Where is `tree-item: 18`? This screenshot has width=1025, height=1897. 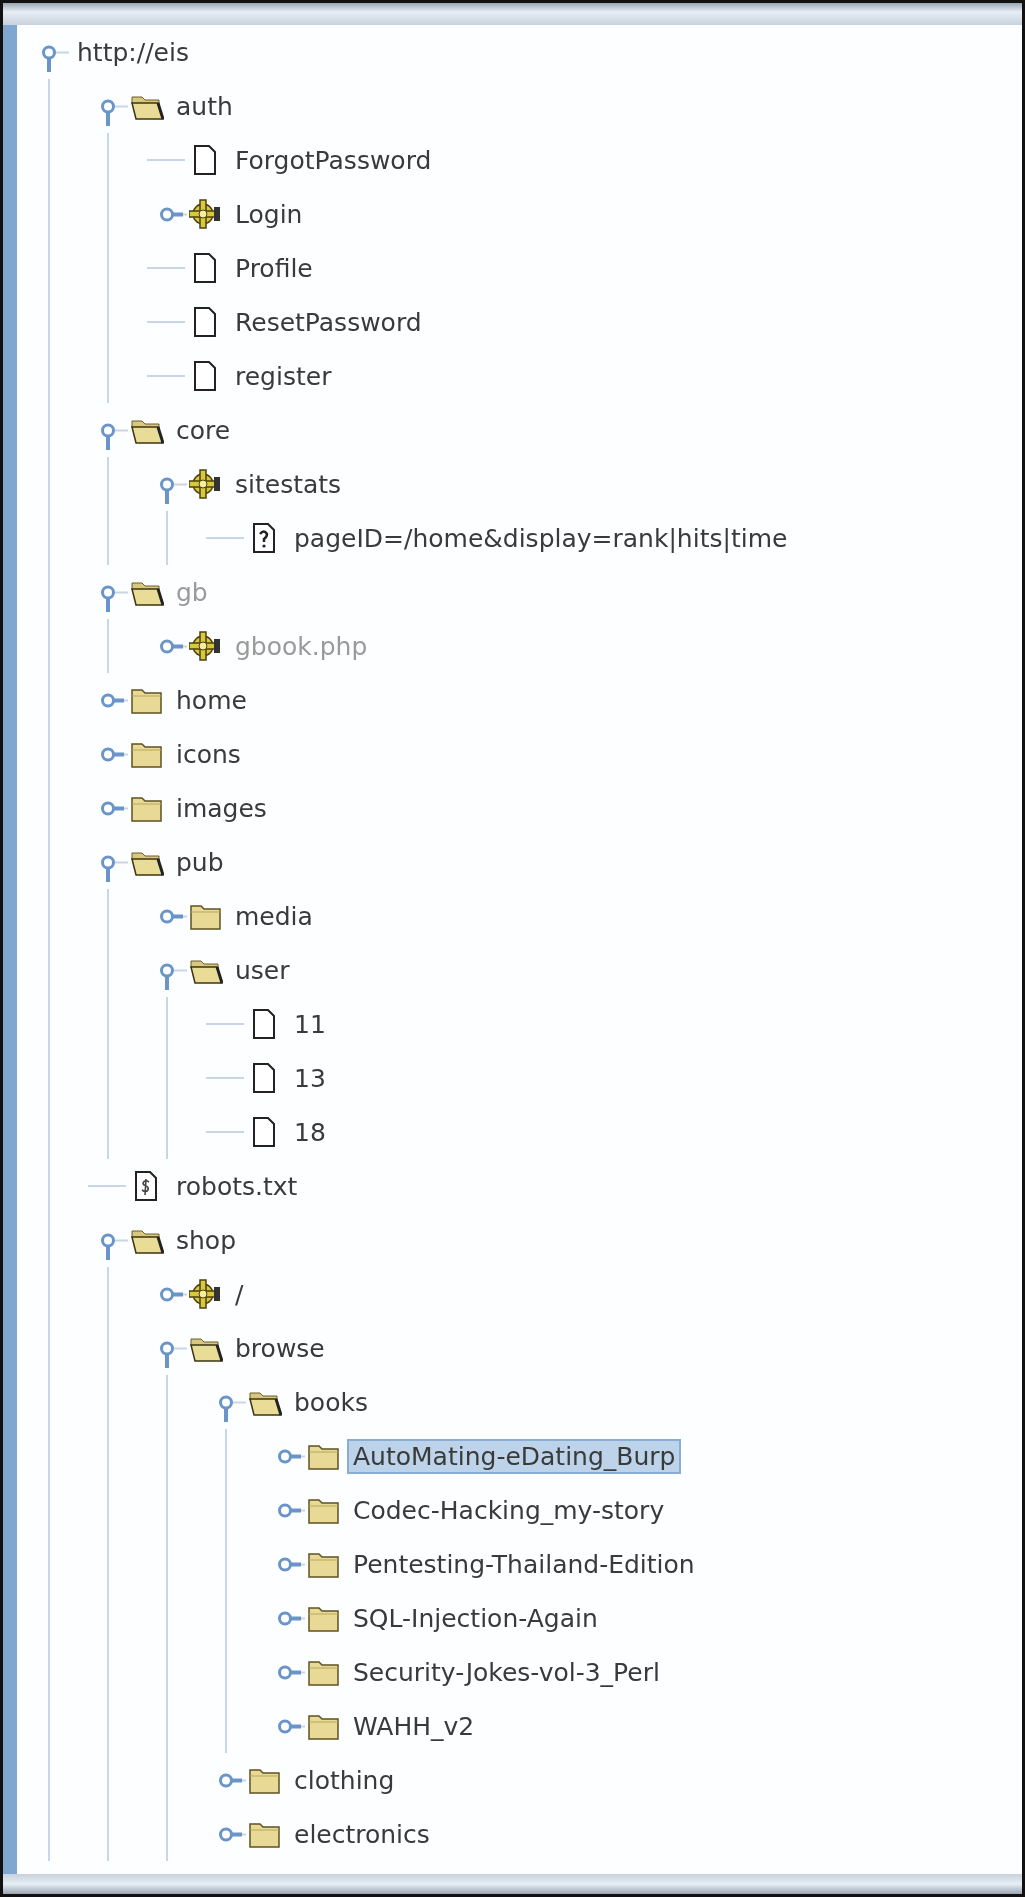
tree-item: 18 is located at coordinates (310, 1132).